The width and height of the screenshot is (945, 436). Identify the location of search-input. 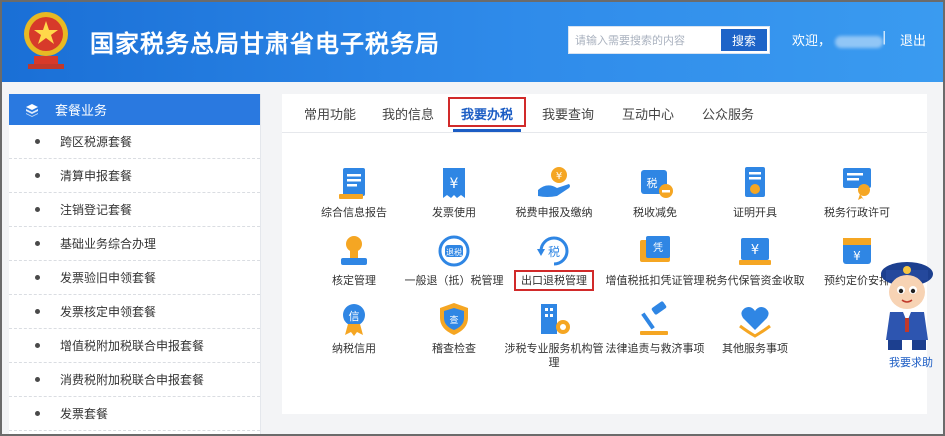
(645, 40).